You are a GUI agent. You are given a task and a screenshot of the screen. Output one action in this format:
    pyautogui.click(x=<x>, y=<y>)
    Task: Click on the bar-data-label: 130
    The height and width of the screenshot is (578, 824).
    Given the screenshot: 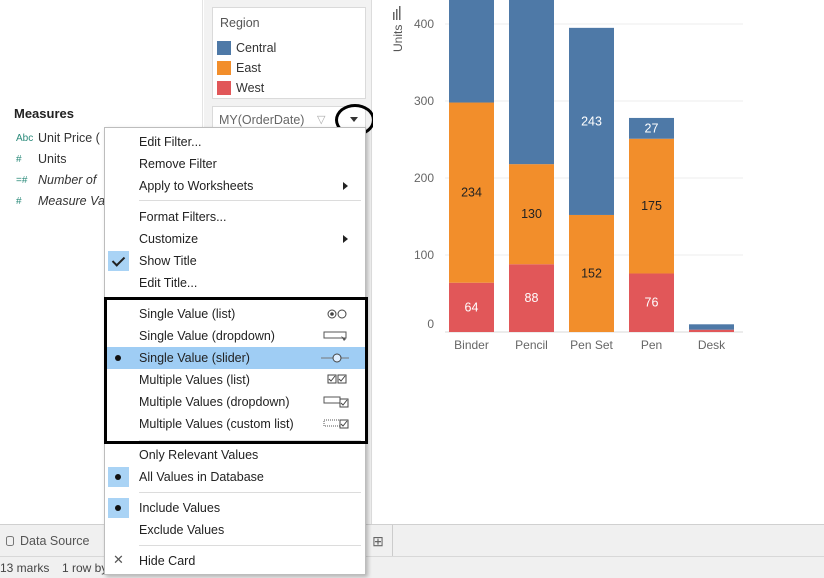 What is the action you would take?
    pyautogui.click(x=531, y=214)
    